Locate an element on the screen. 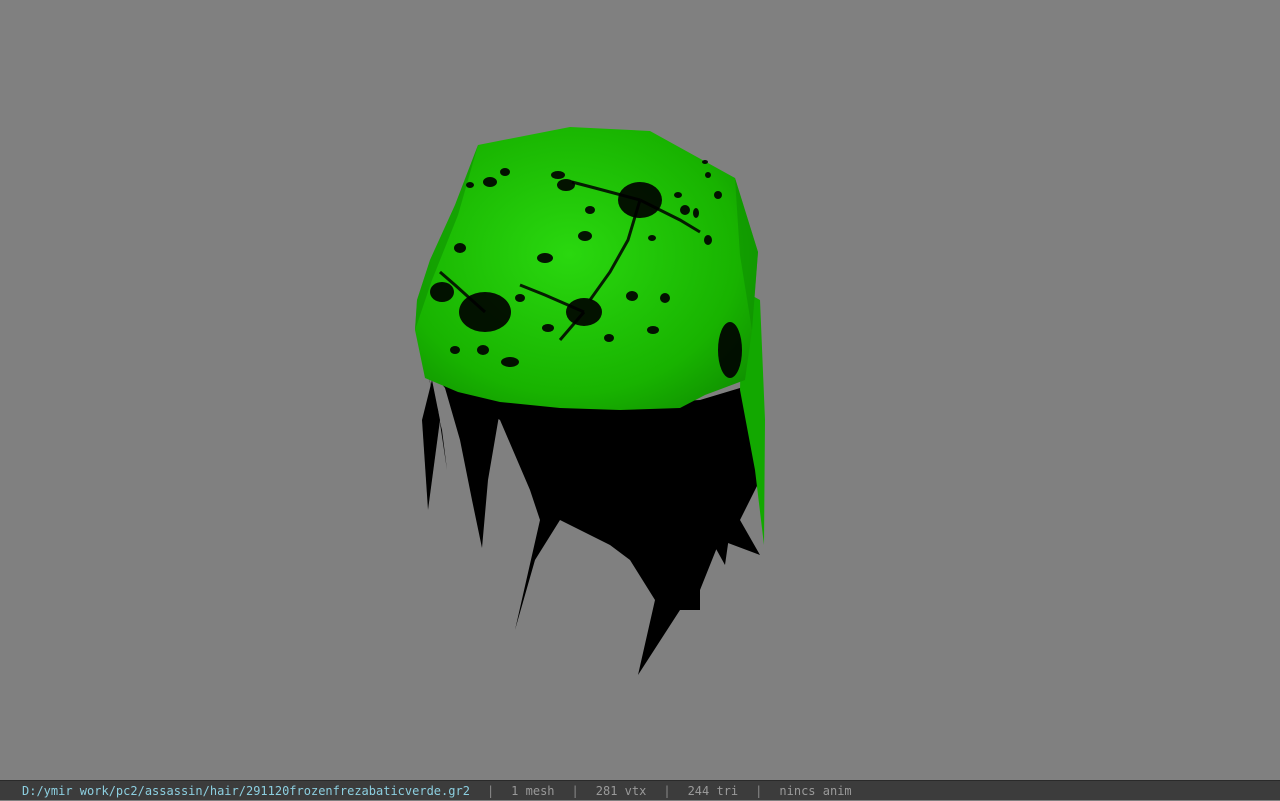 This screenshot has height=801, width=1280. vertex-count: 281 vtx is located at coordinates (621, 791).